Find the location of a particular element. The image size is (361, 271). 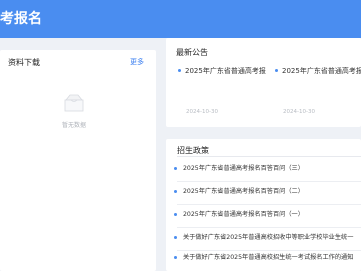

policy-list-item: 2025年广东省普通高考报名百答百问（二） is located at coordinates (267, 195).